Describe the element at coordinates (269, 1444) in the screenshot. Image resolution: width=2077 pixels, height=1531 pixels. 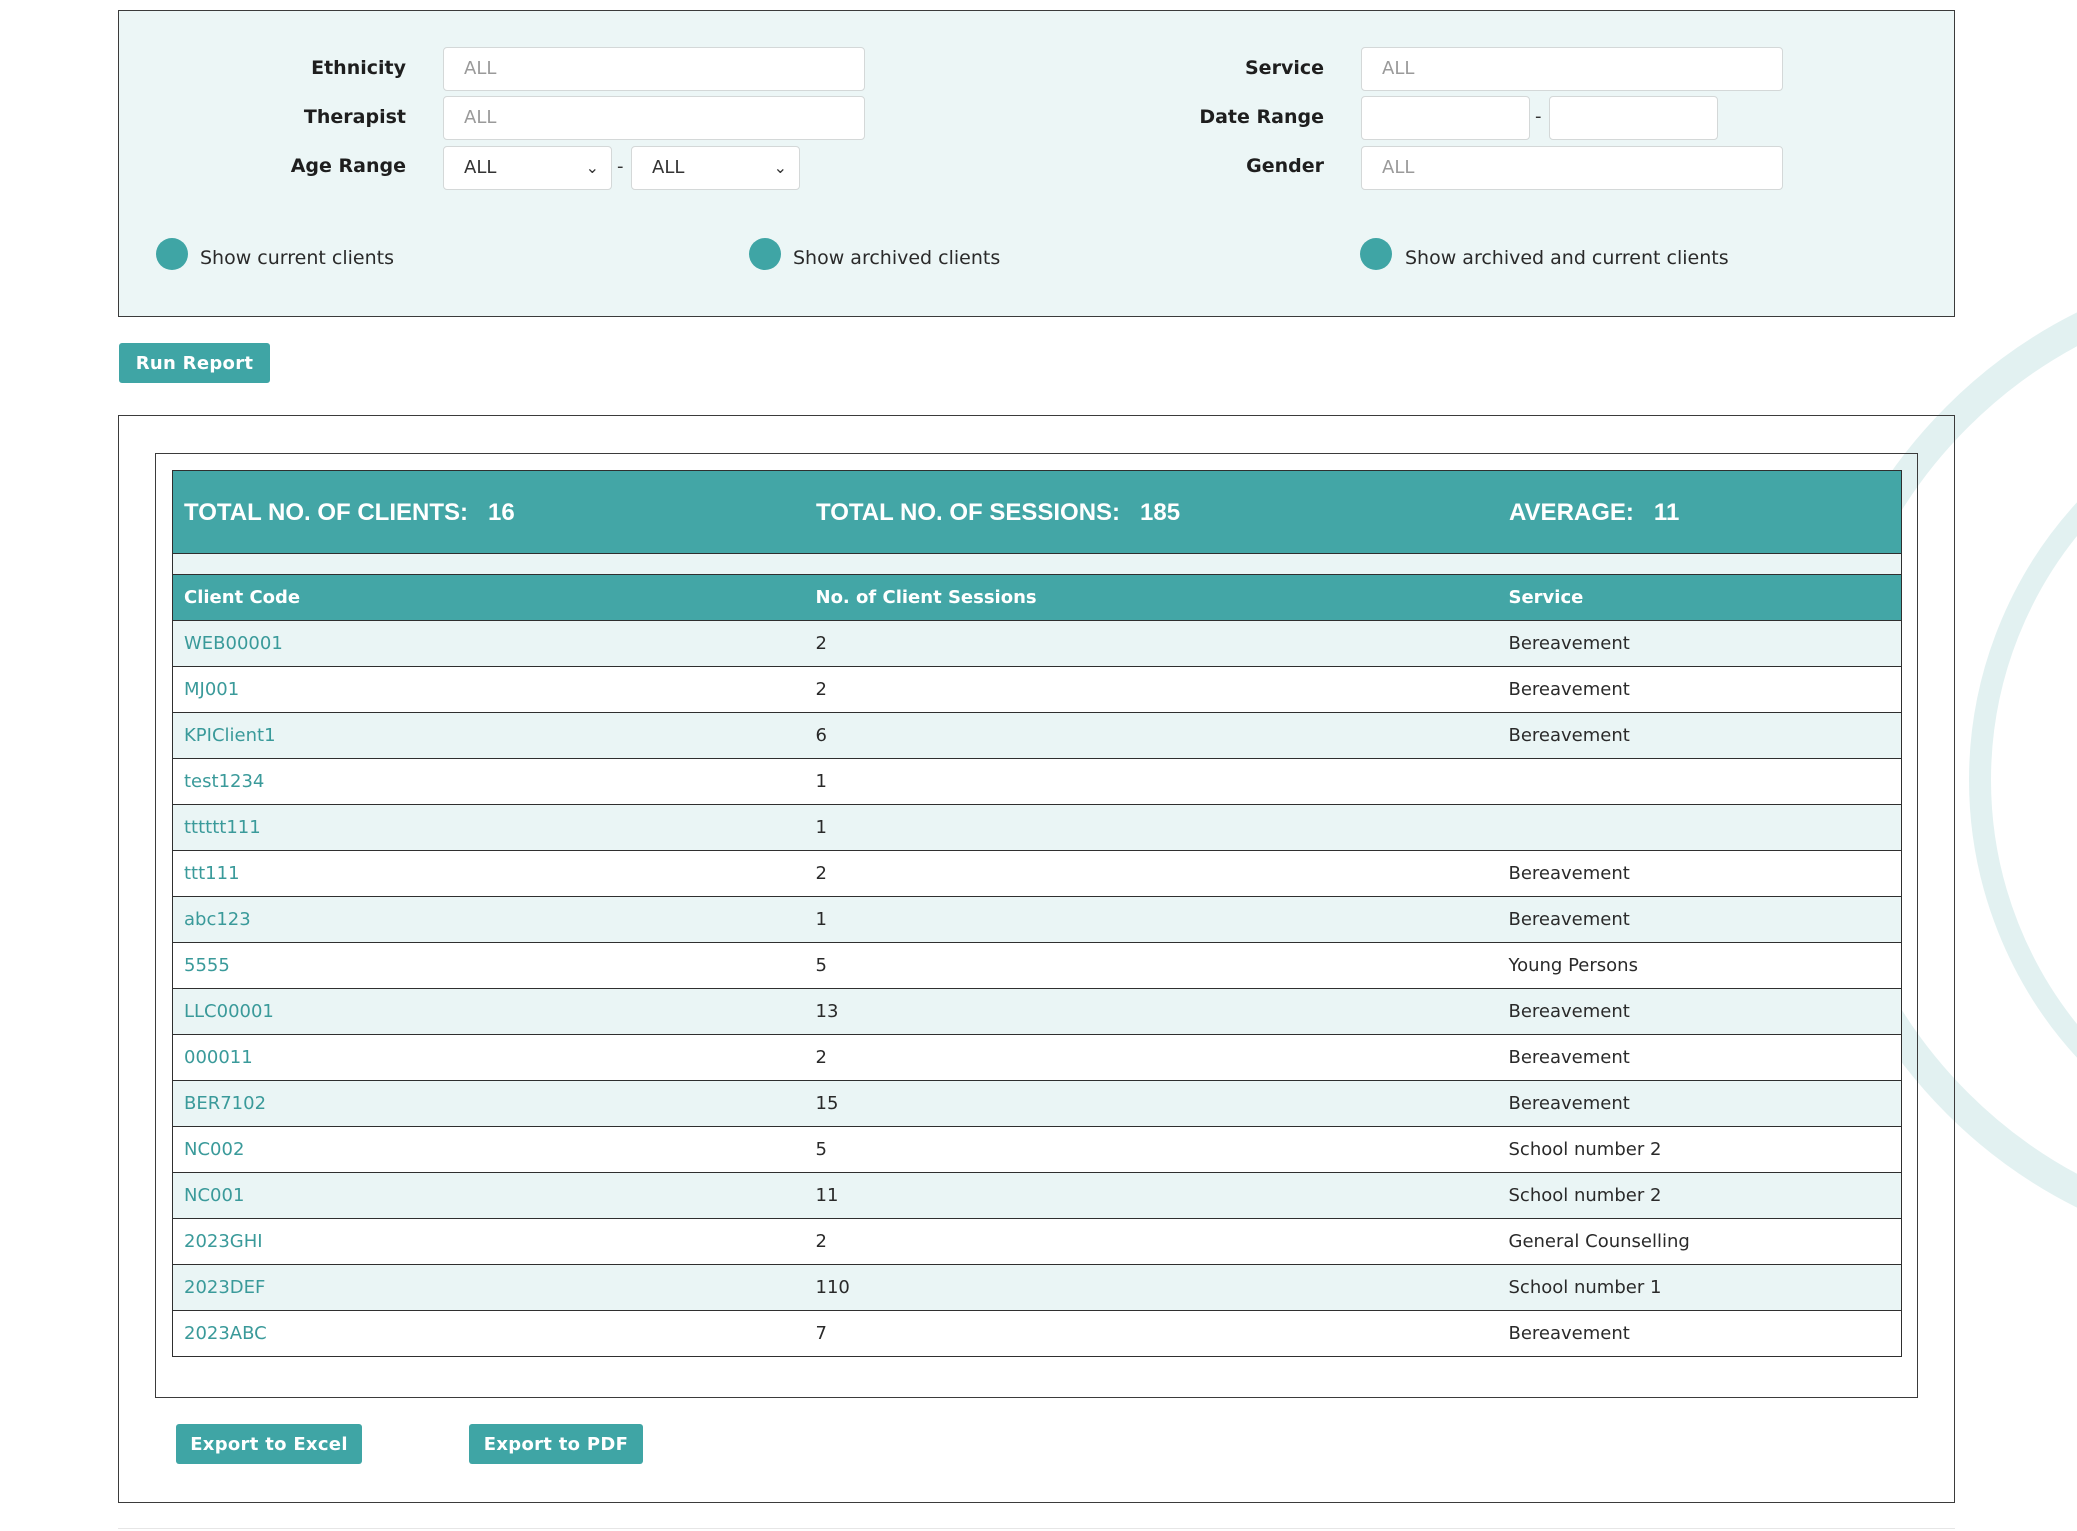
I see `export-excel-button: Export to Excel` at that location.